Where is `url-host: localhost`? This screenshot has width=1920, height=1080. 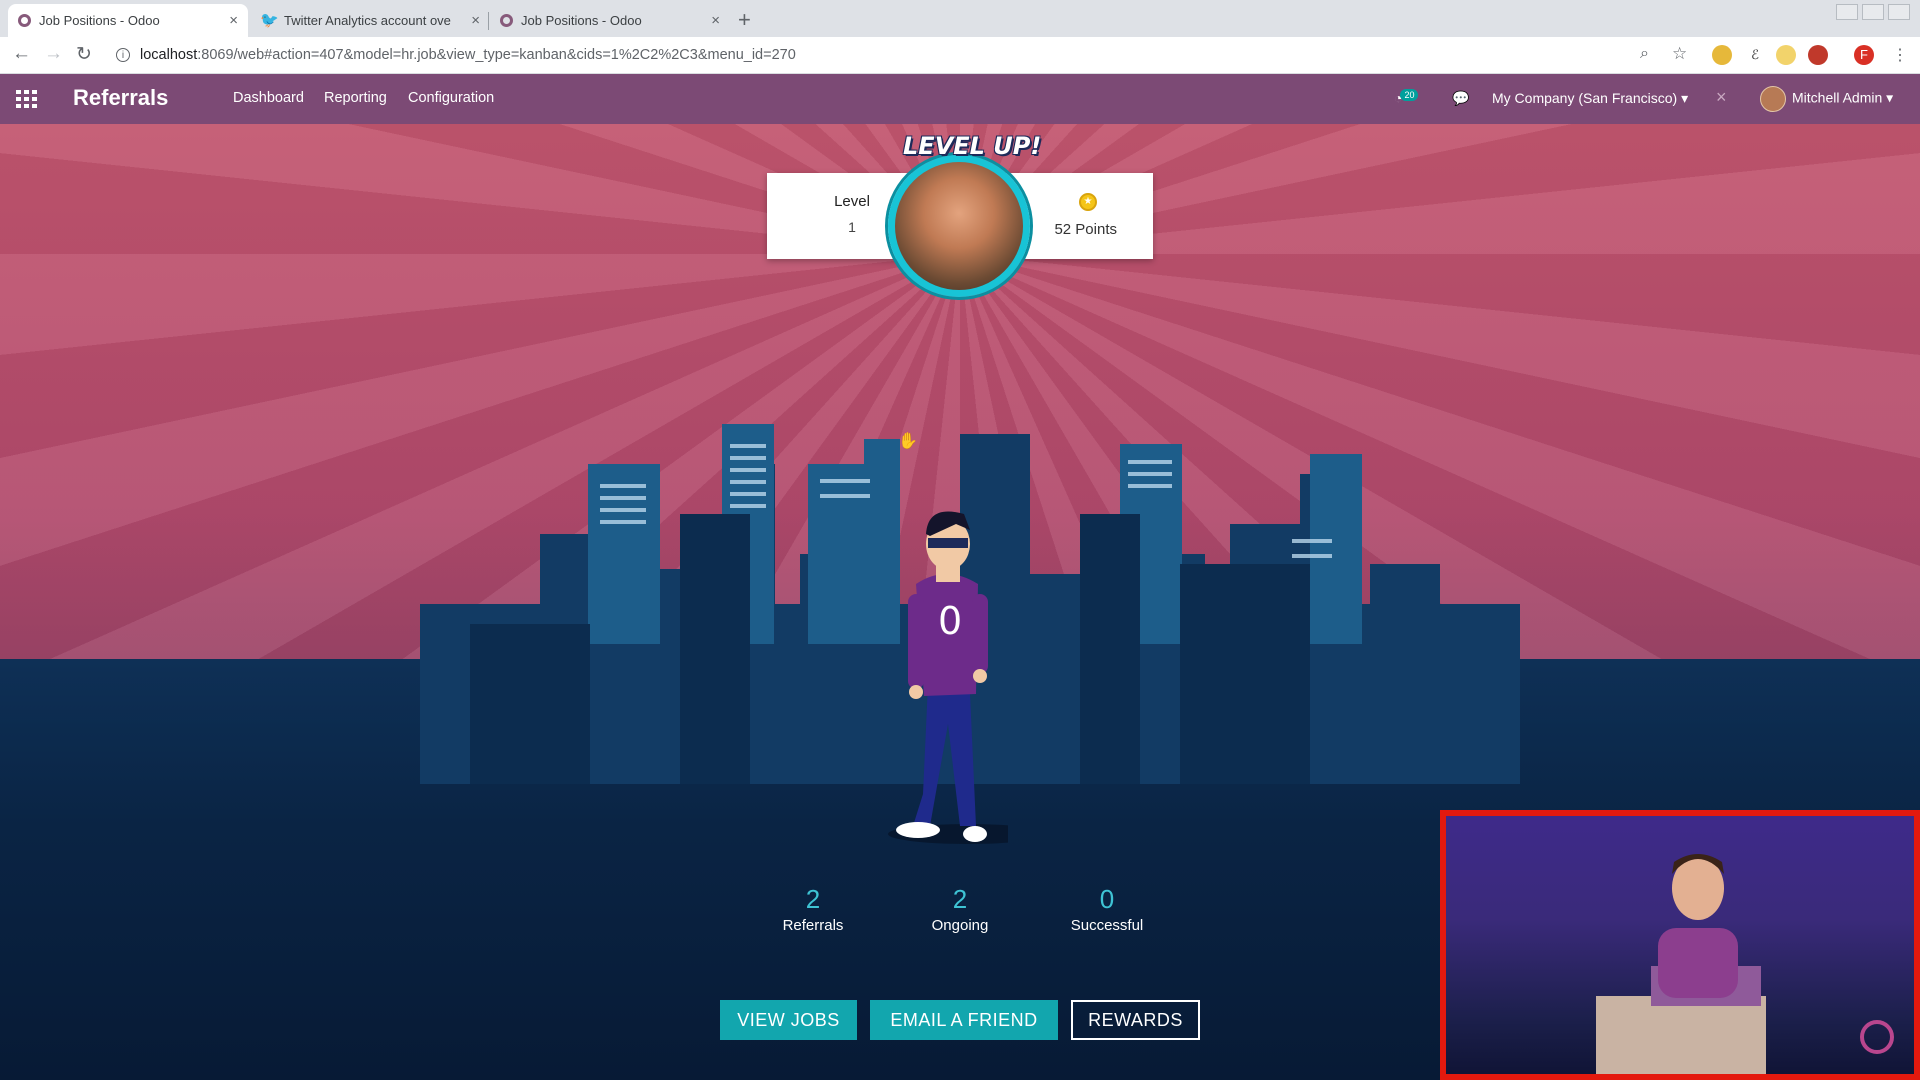
url-host: localhost is located at coordinates (169, 55).